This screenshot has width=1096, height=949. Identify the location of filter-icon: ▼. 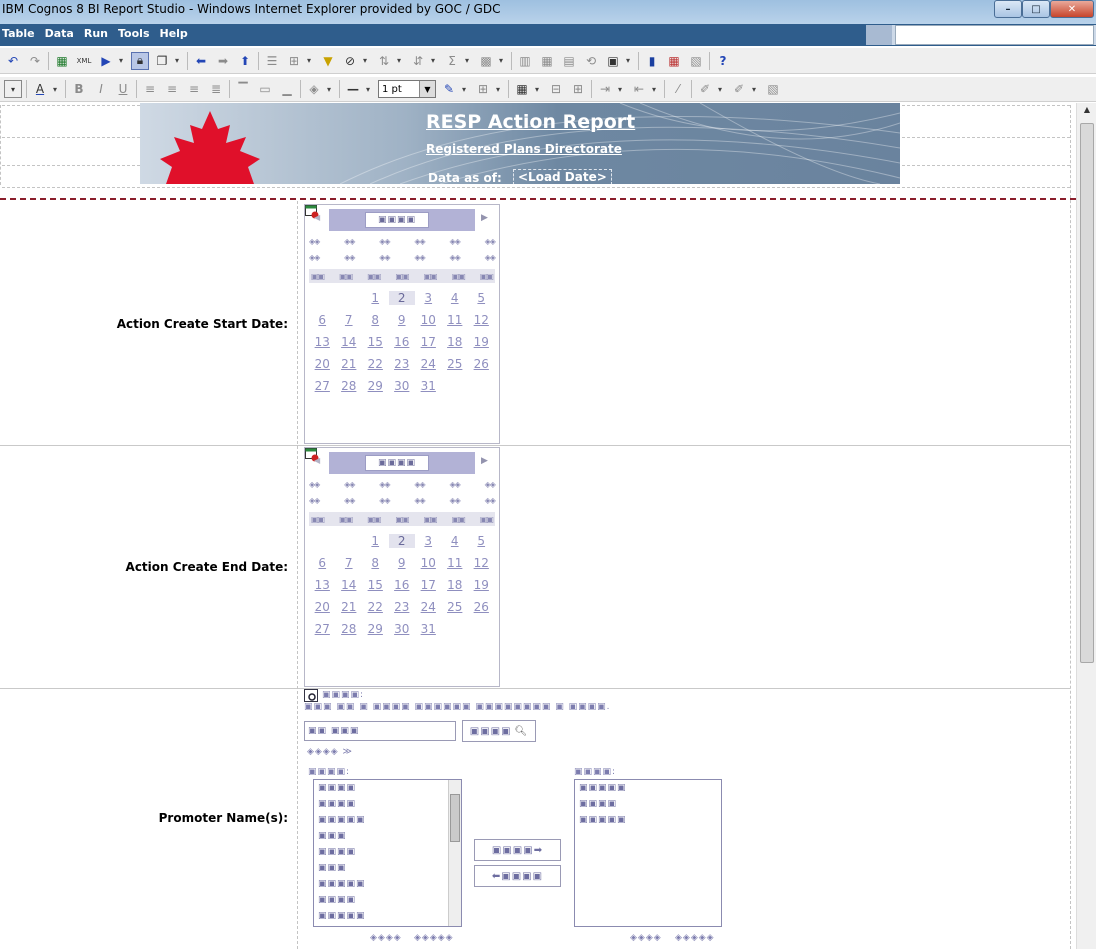
(328, 61).